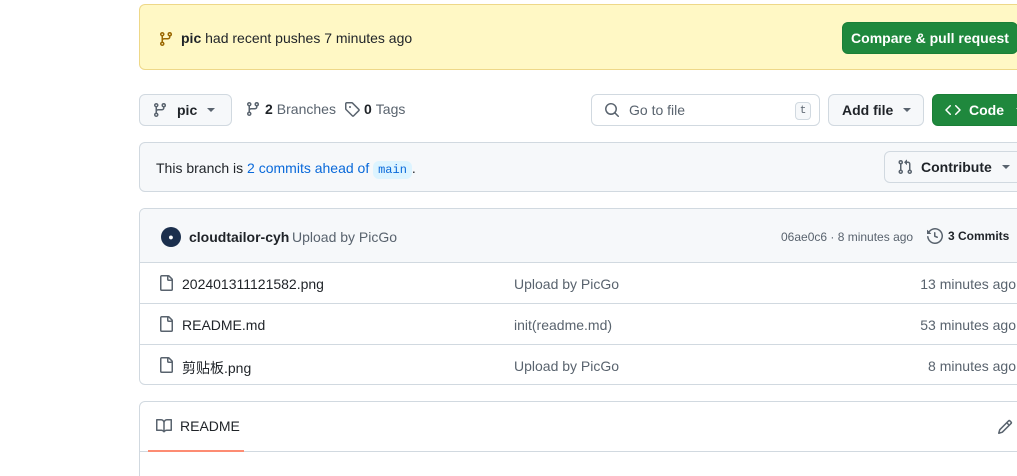 This screenshot has height=476, width=1017. Describe the element at coordinates (216, 368) in the screenshot. I see `file-name: 剪贴板.png` at that location.